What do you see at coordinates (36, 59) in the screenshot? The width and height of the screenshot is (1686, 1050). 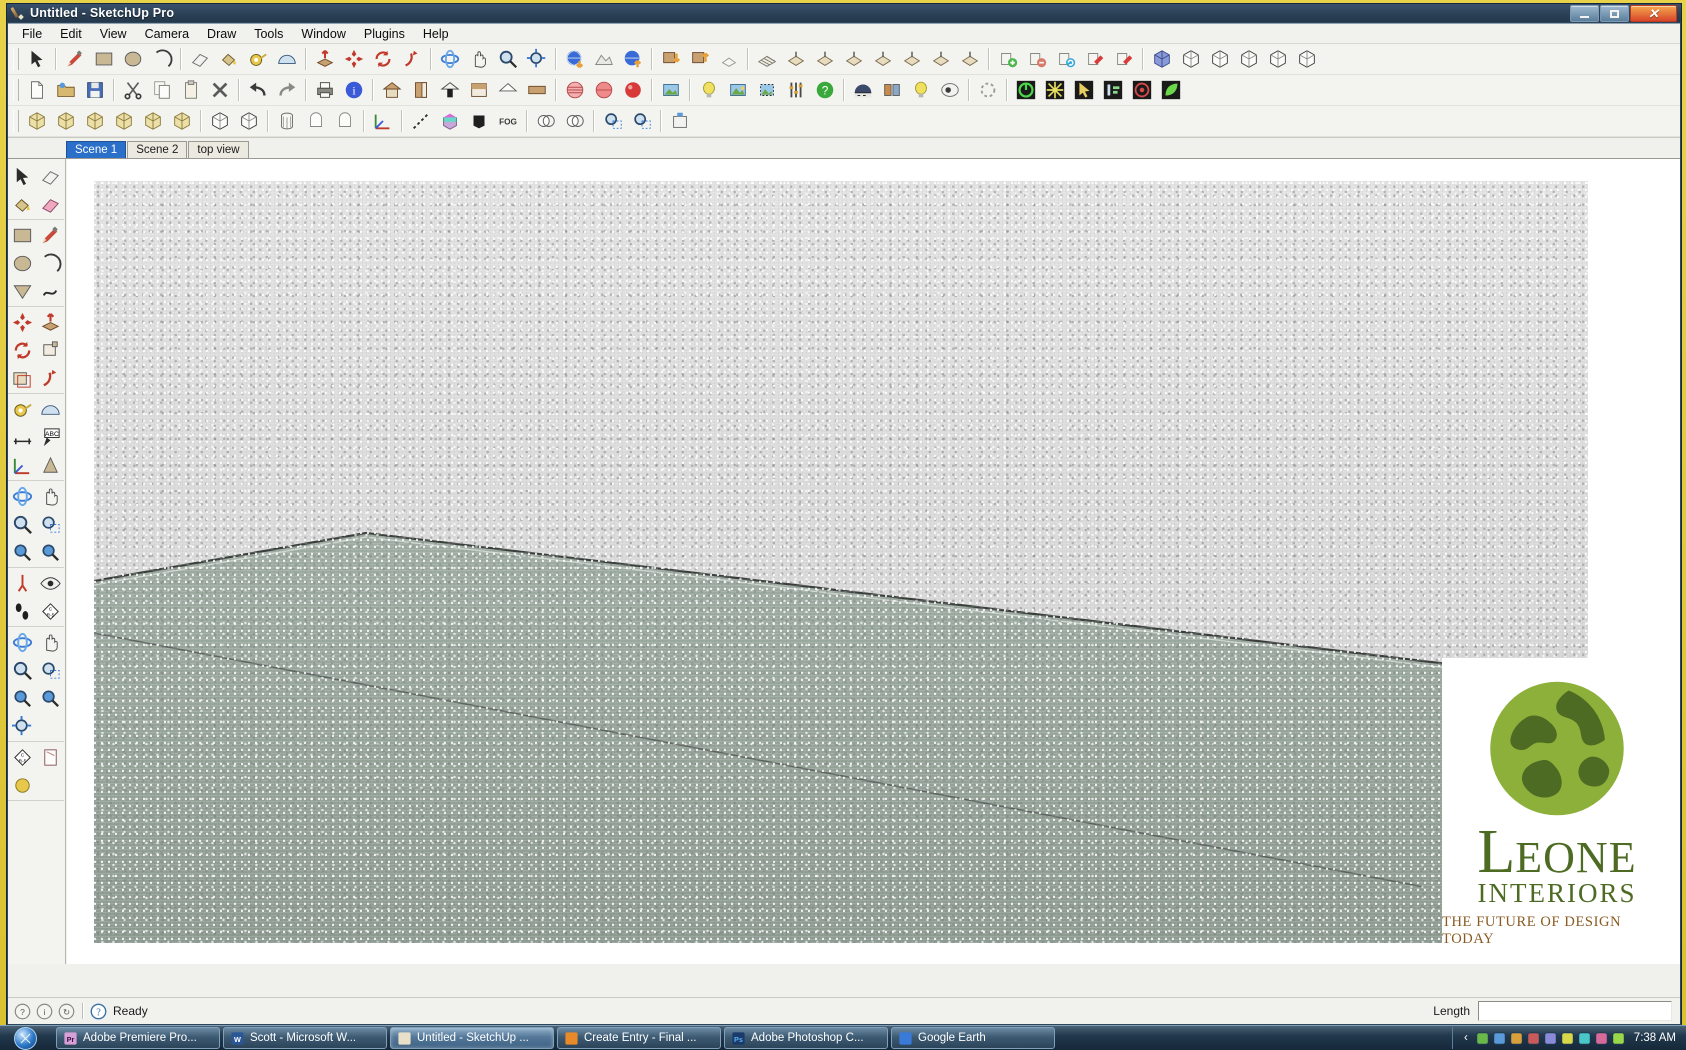 I see `select-tool` at bounding box center [36, 59].